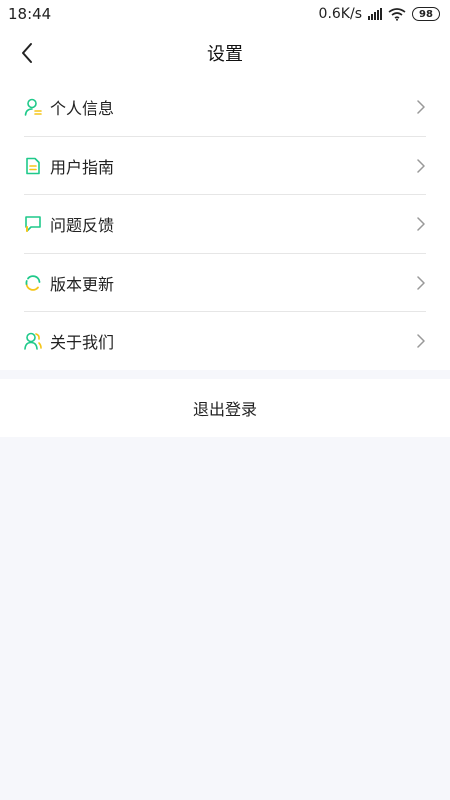 This screenshot has width=450, height=800. I want to click on status-bar: 18:44 0.6K/s 98, so click(225, 14).